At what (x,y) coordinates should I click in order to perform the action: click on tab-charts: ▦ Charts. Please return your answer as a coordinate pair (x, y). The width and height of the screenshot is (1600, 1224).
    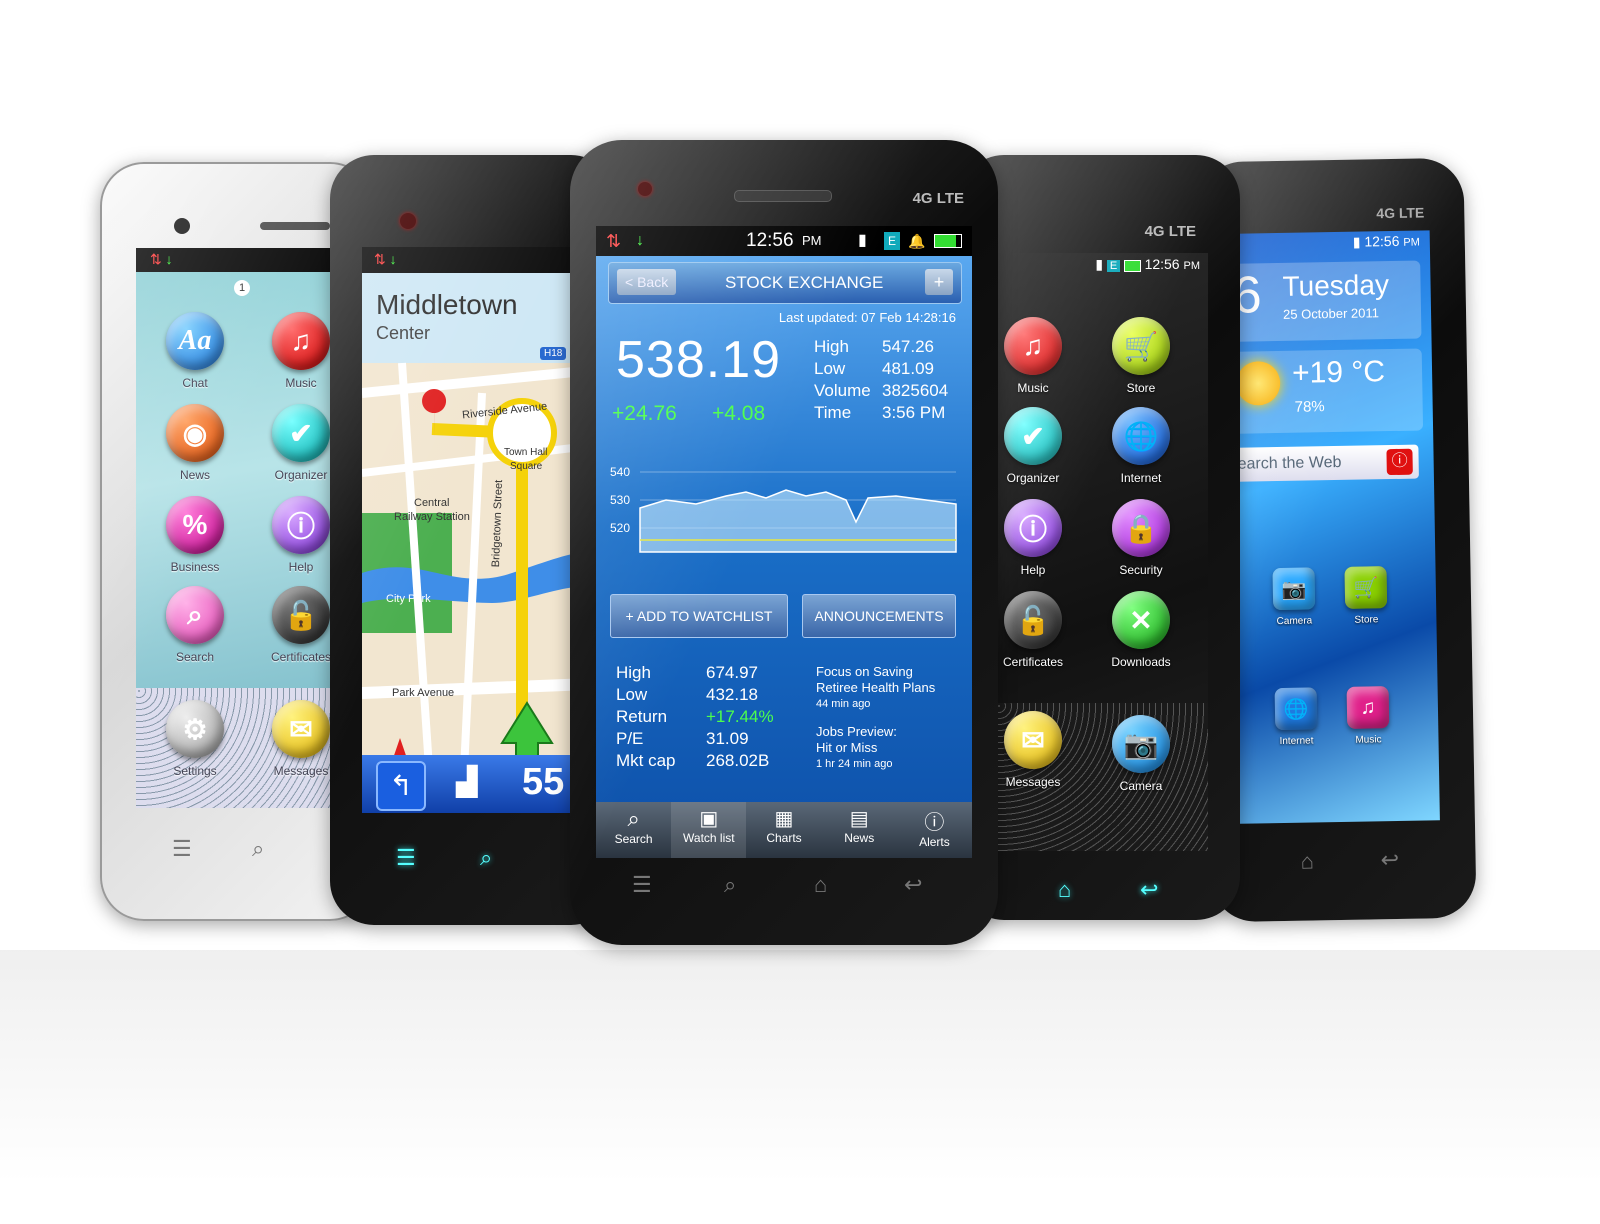
    Looking at the image, I should click on (783, 830).